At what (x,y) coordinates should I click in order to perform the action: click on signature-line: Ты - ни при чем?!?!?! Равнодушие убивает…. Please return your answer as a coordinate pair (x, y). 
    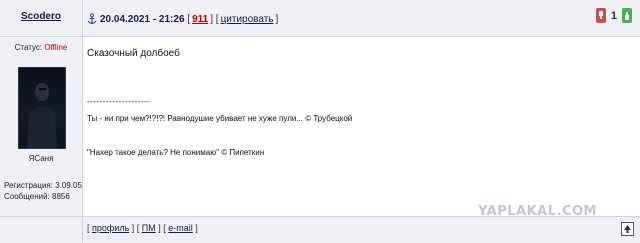
    Looking at the image, I should click on (220, 118).